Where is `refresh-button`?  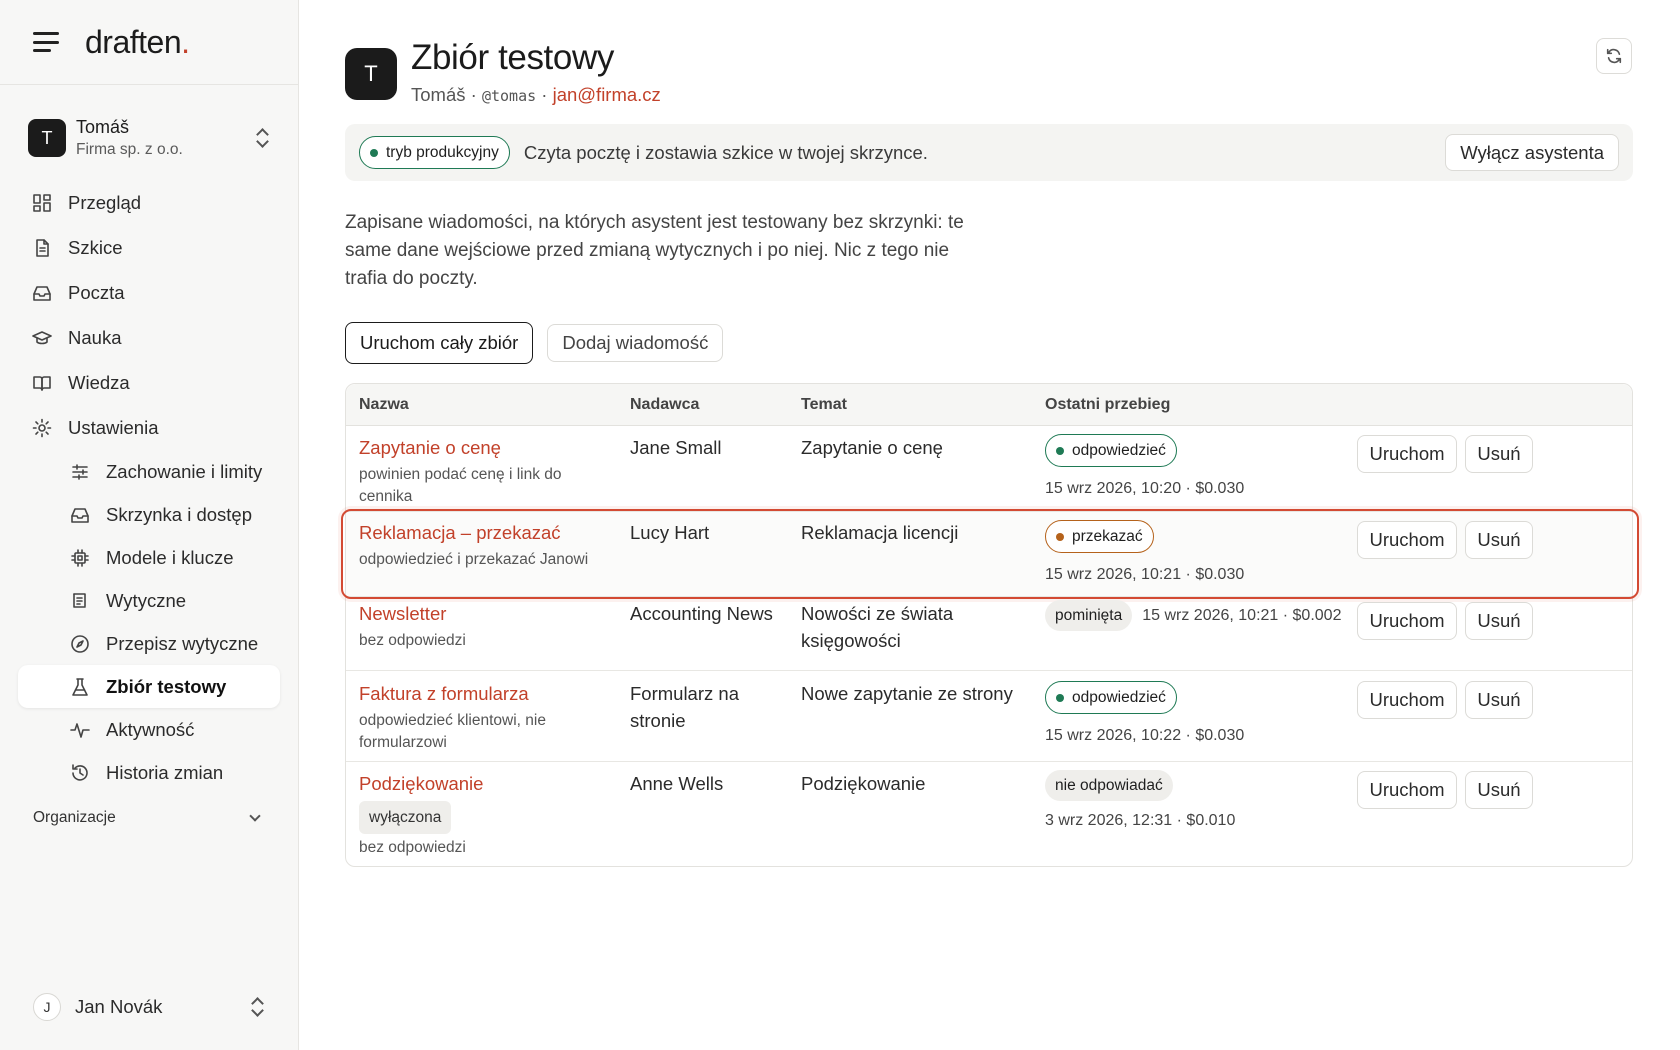 refresh-button is located at coordinates (1614, 56).